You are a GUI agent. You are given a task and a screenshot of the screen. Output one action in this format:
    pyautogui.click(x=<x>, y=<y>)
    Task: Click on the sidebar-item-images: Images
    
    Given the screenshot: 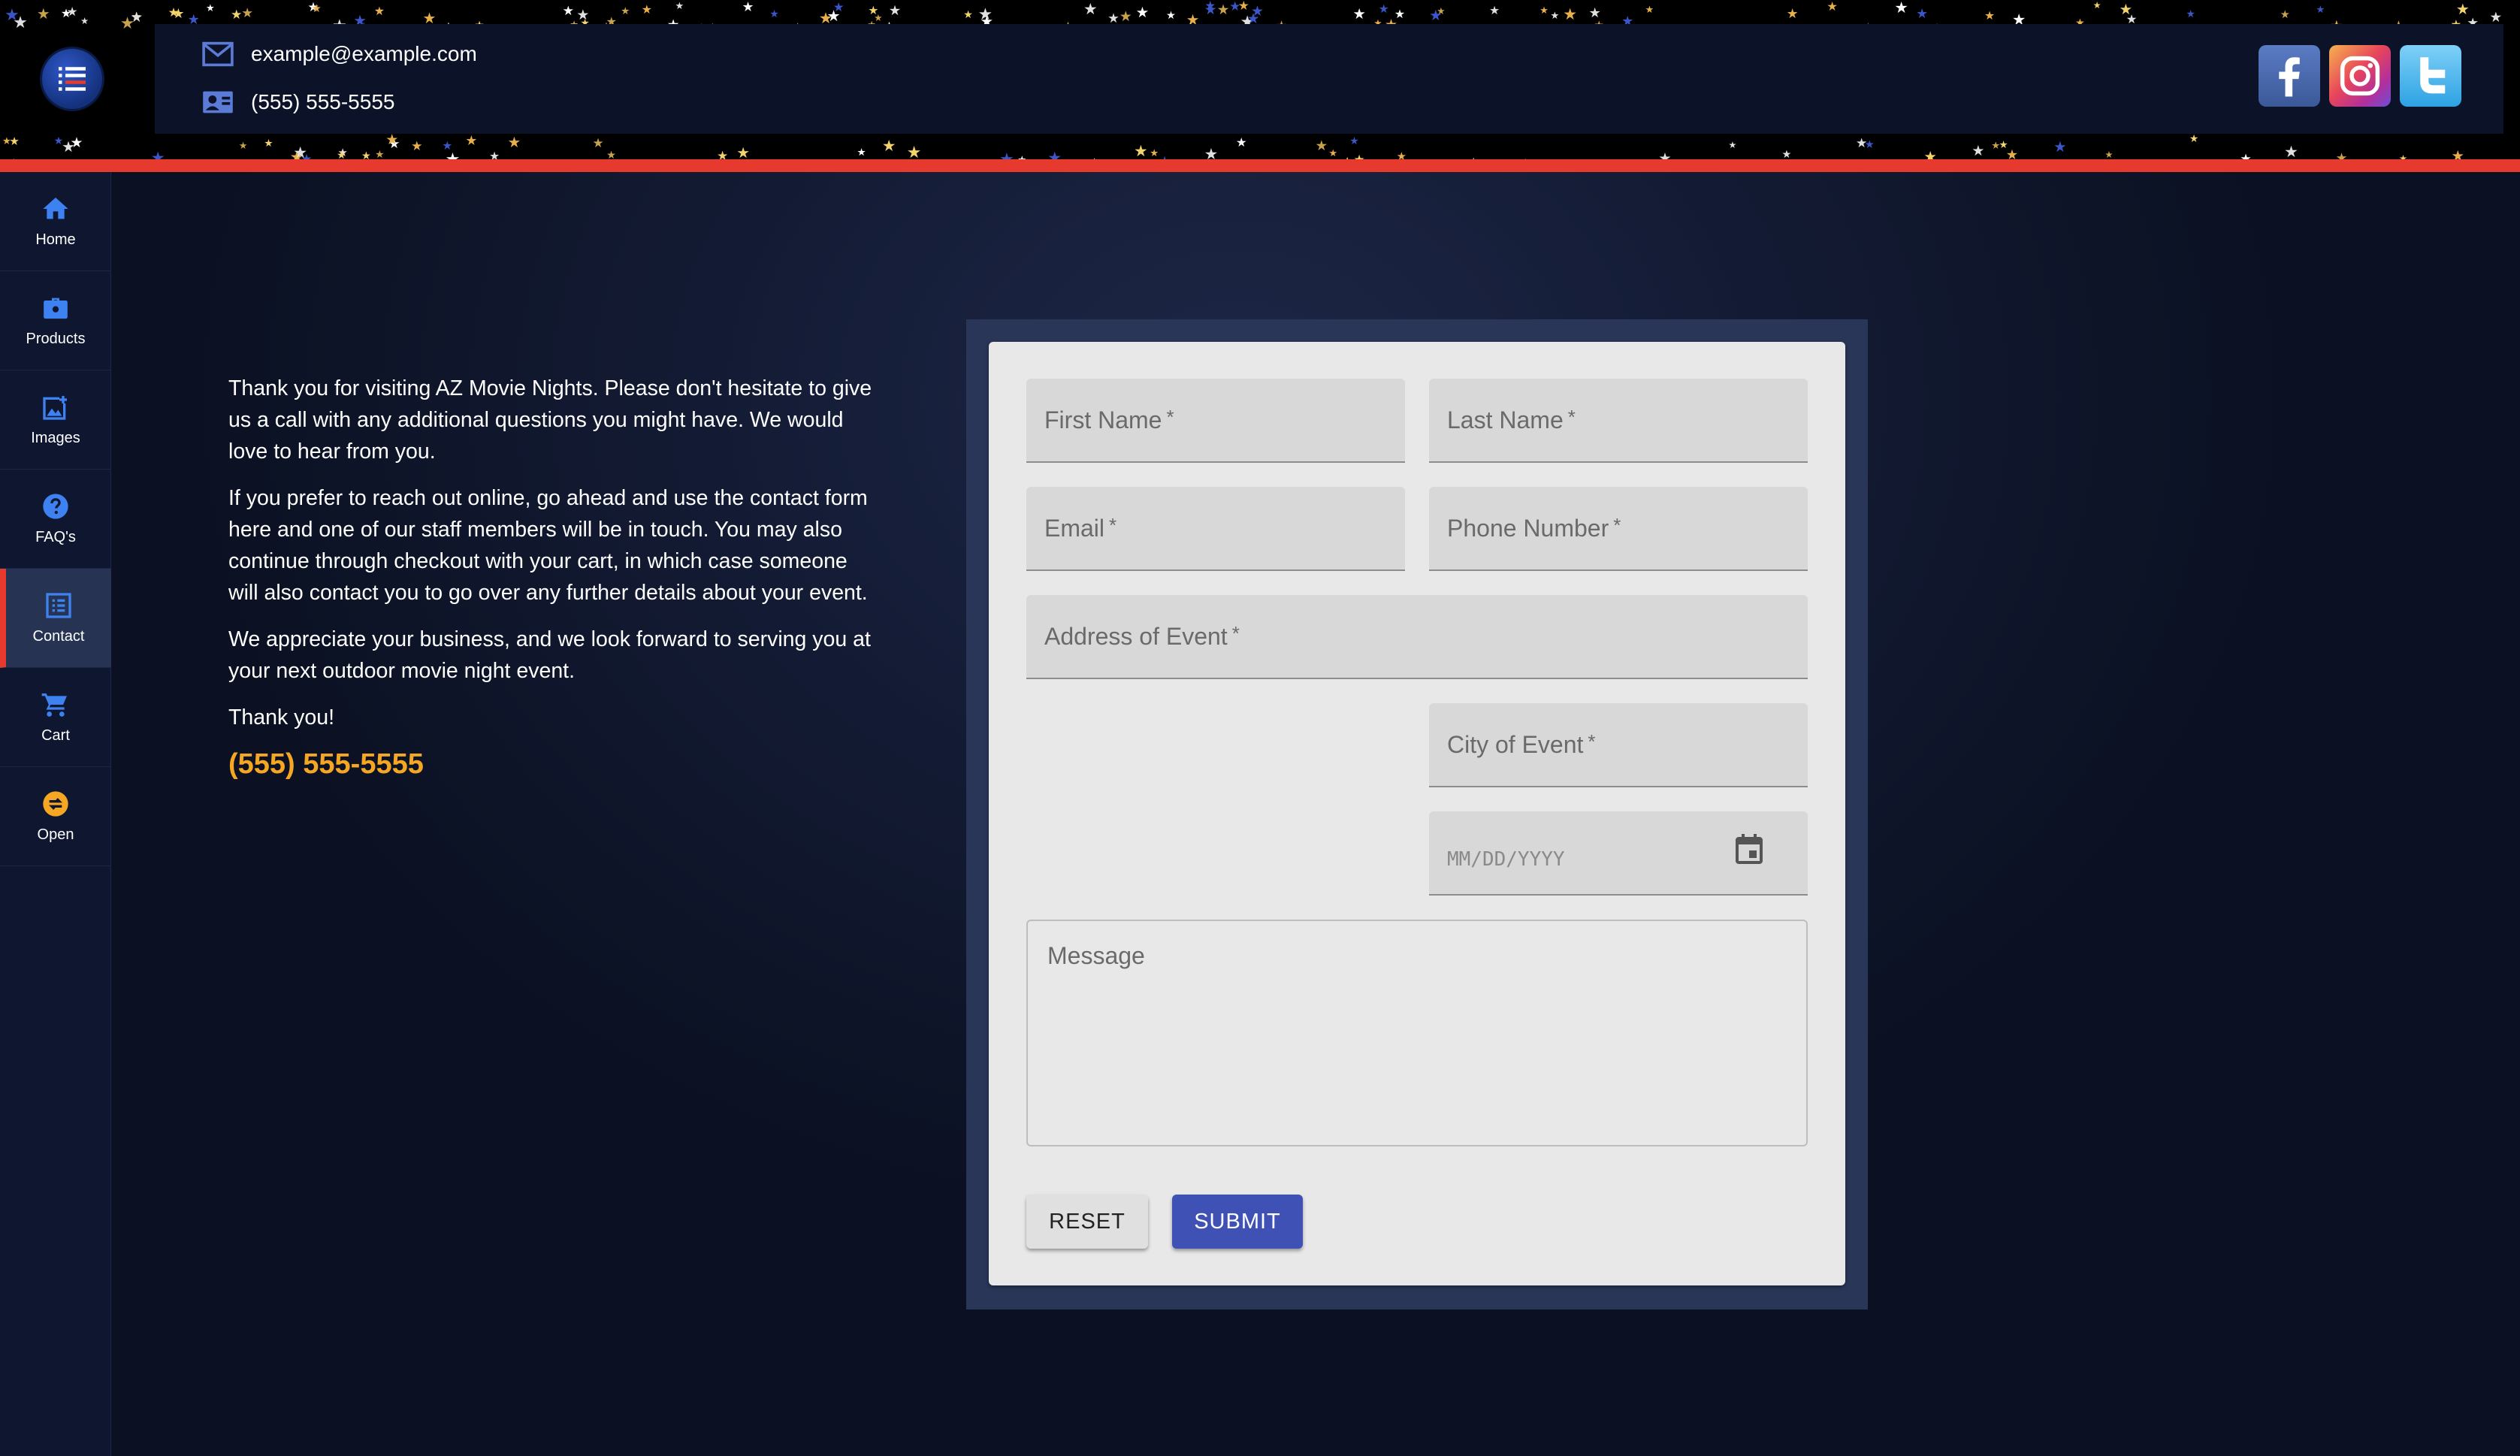 What is the action you would take?
    pyautogui.click(x=55, y=420)
    